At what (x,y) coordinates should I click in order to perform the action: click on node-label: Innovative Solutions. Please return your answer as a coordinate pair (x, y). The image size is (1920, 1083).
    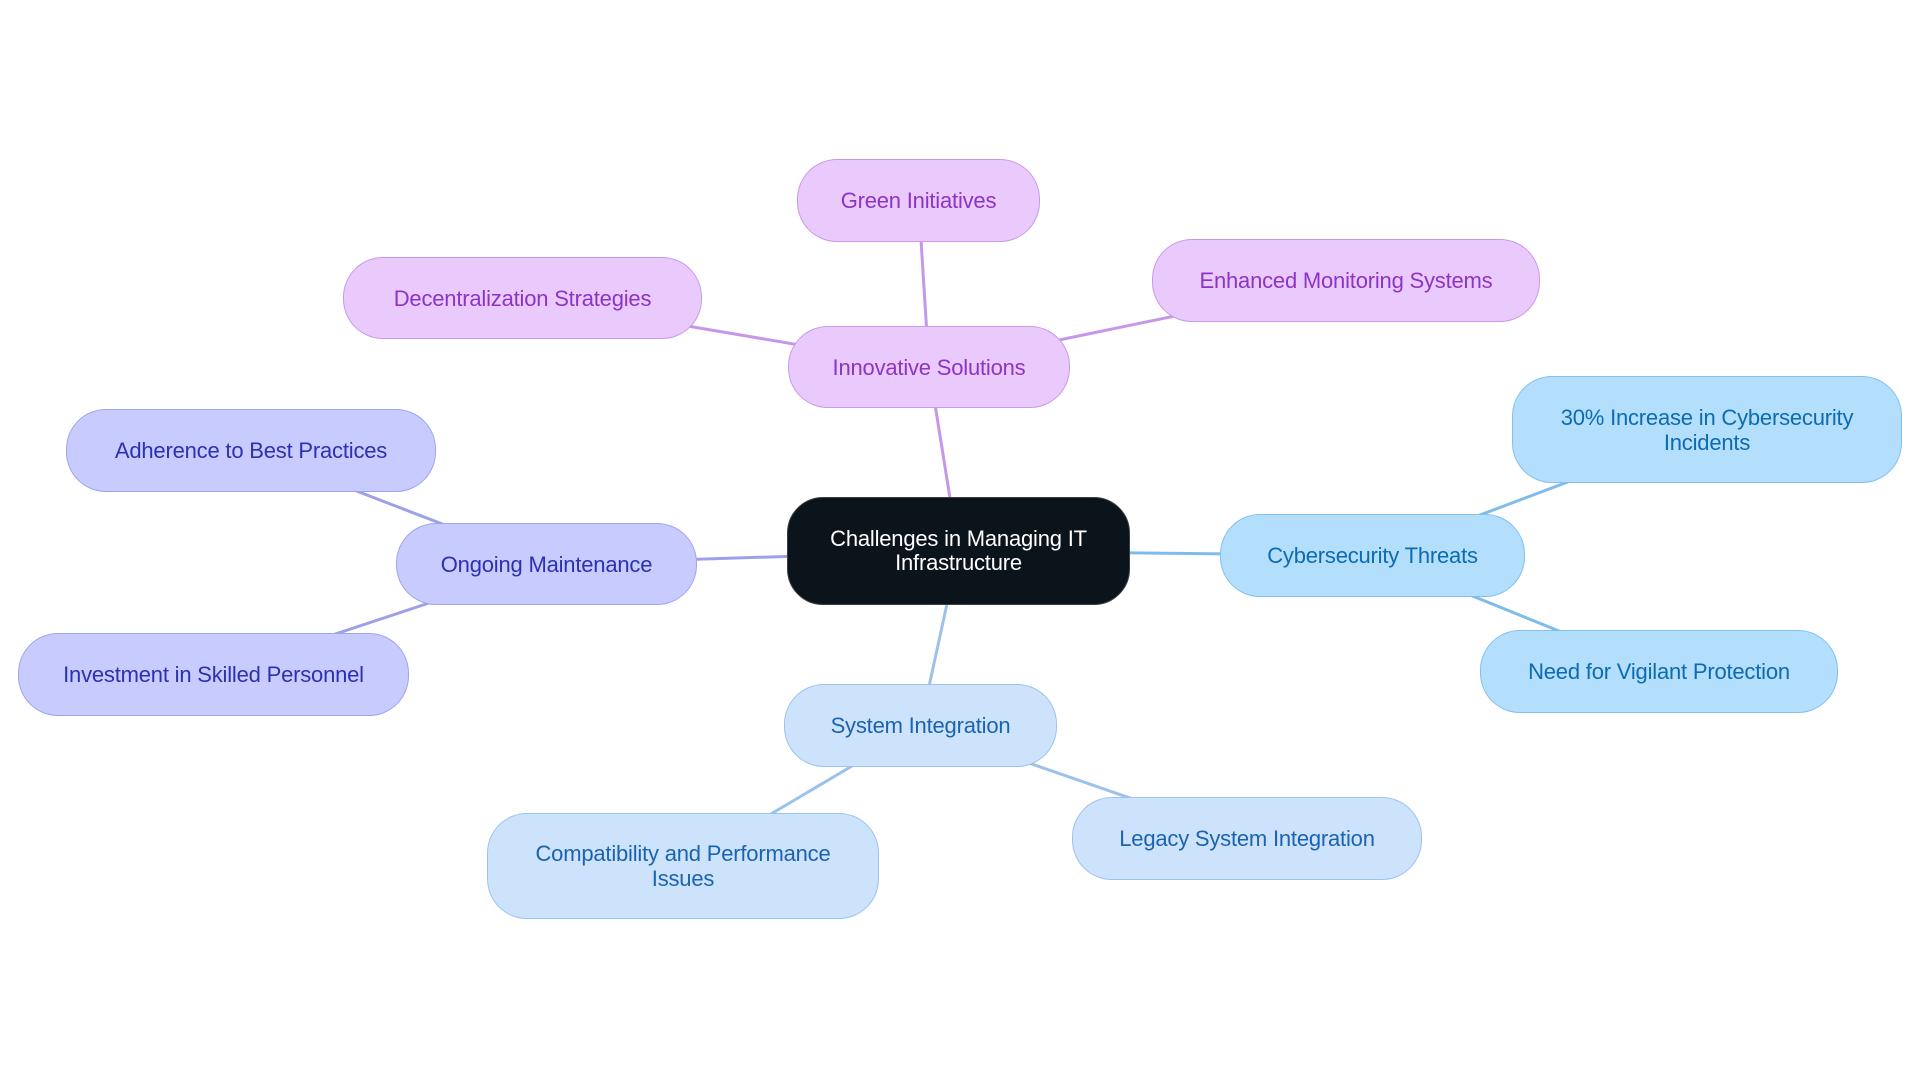
    Looking at the image, I should click on (929, 367).